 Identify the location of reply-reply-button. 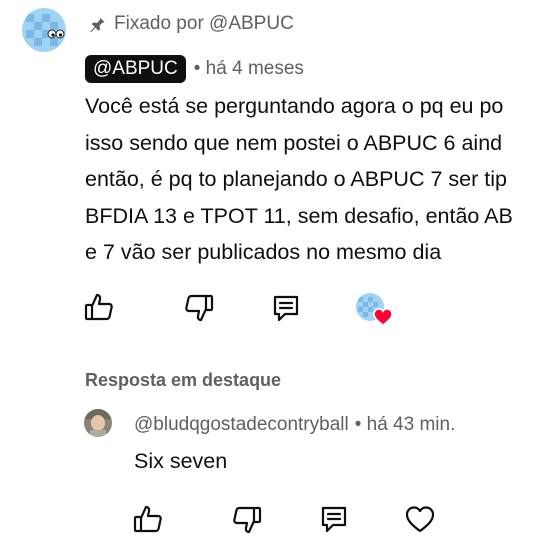
(334, 519).